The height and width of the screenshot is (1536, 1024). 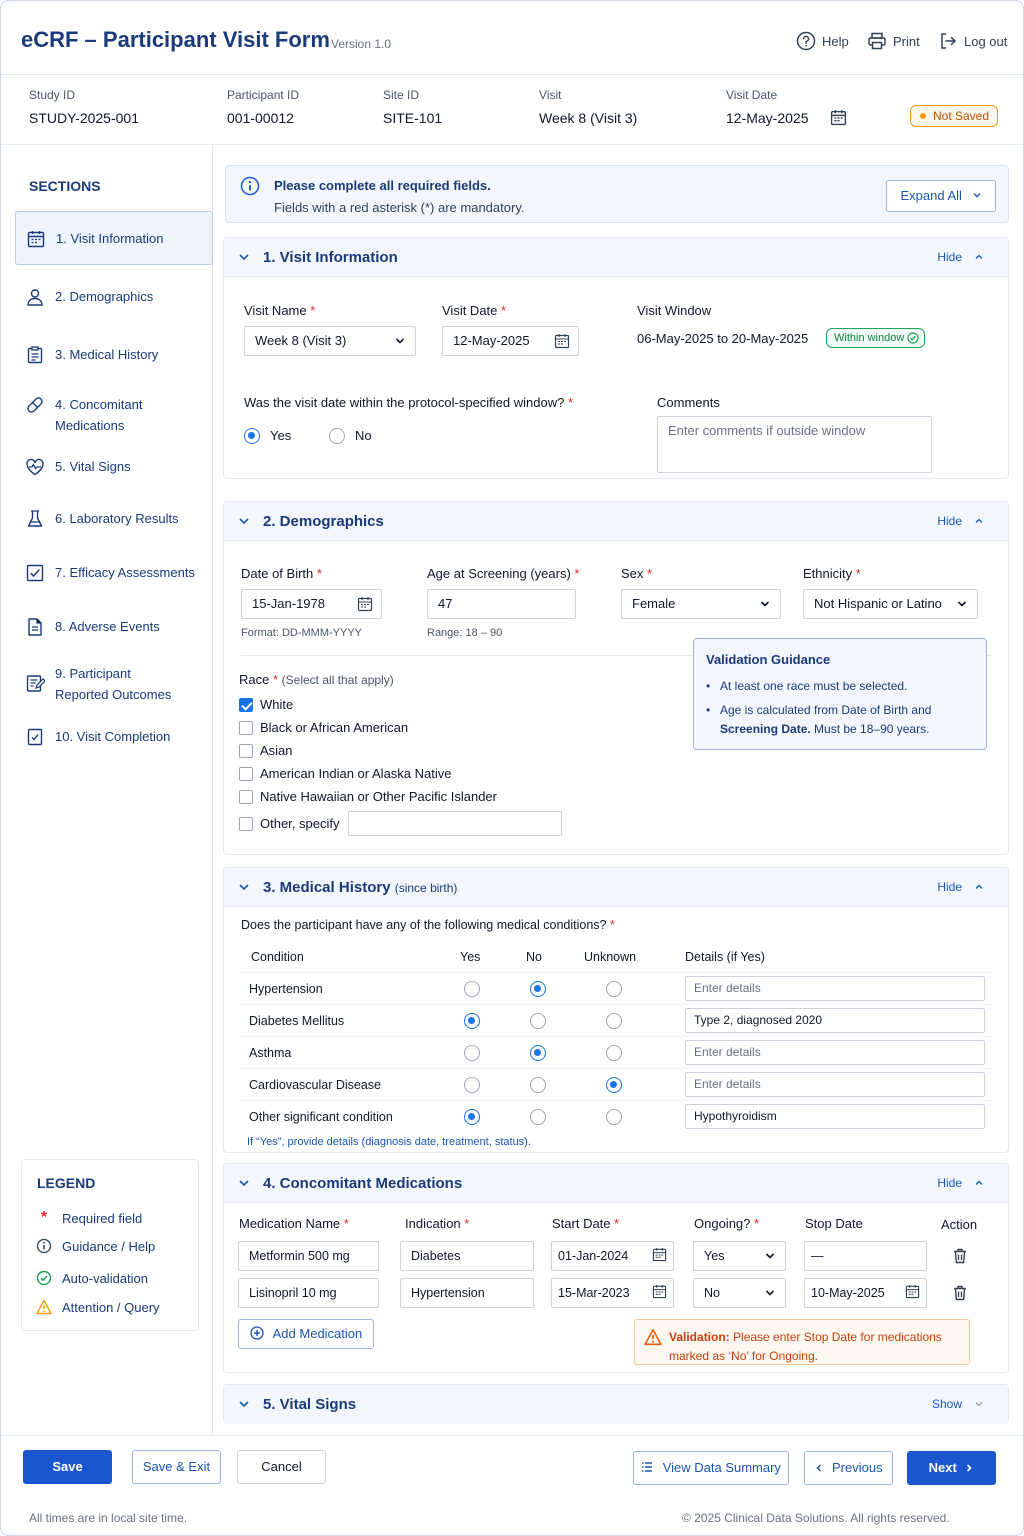 What do you see at coordinates (893, 41) in the screenshot?
I see `print-button: Print` at bounding box center [893, 41].